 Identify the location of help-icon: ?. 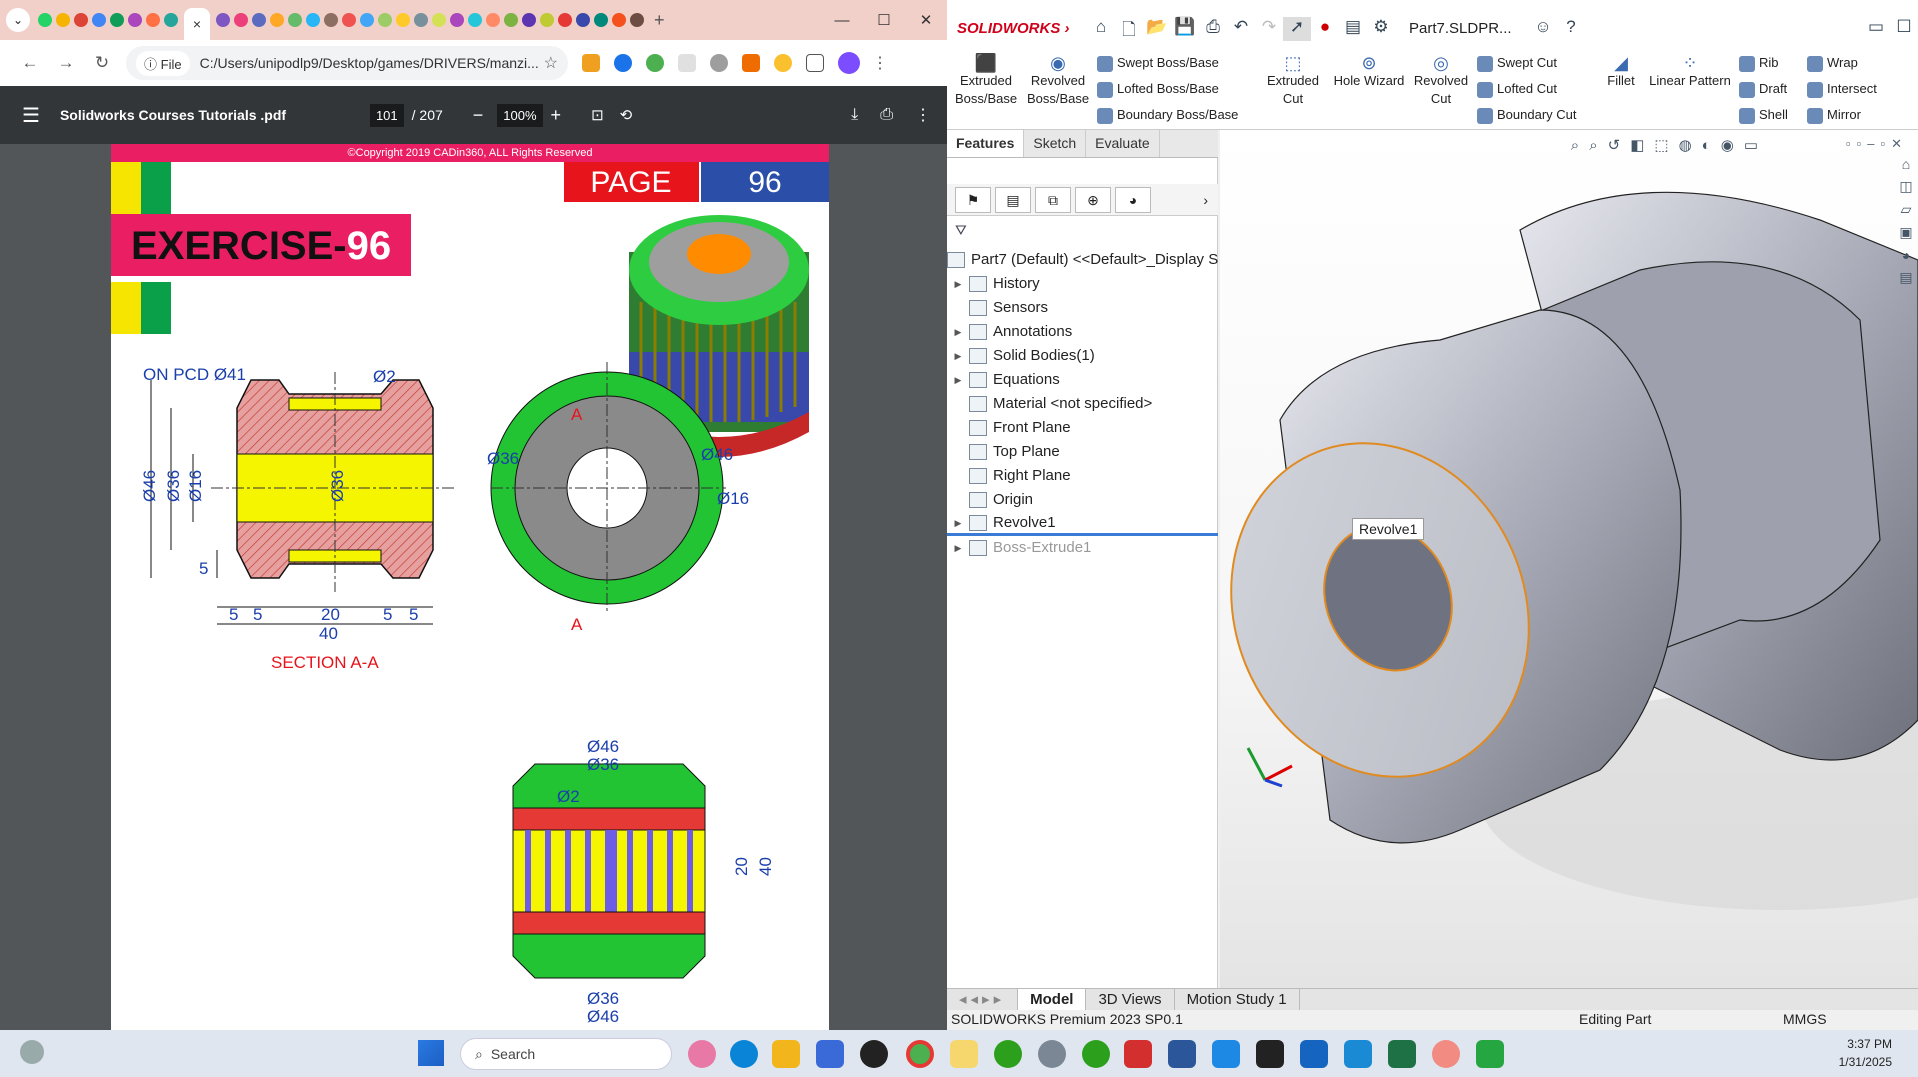
(1571, 29).